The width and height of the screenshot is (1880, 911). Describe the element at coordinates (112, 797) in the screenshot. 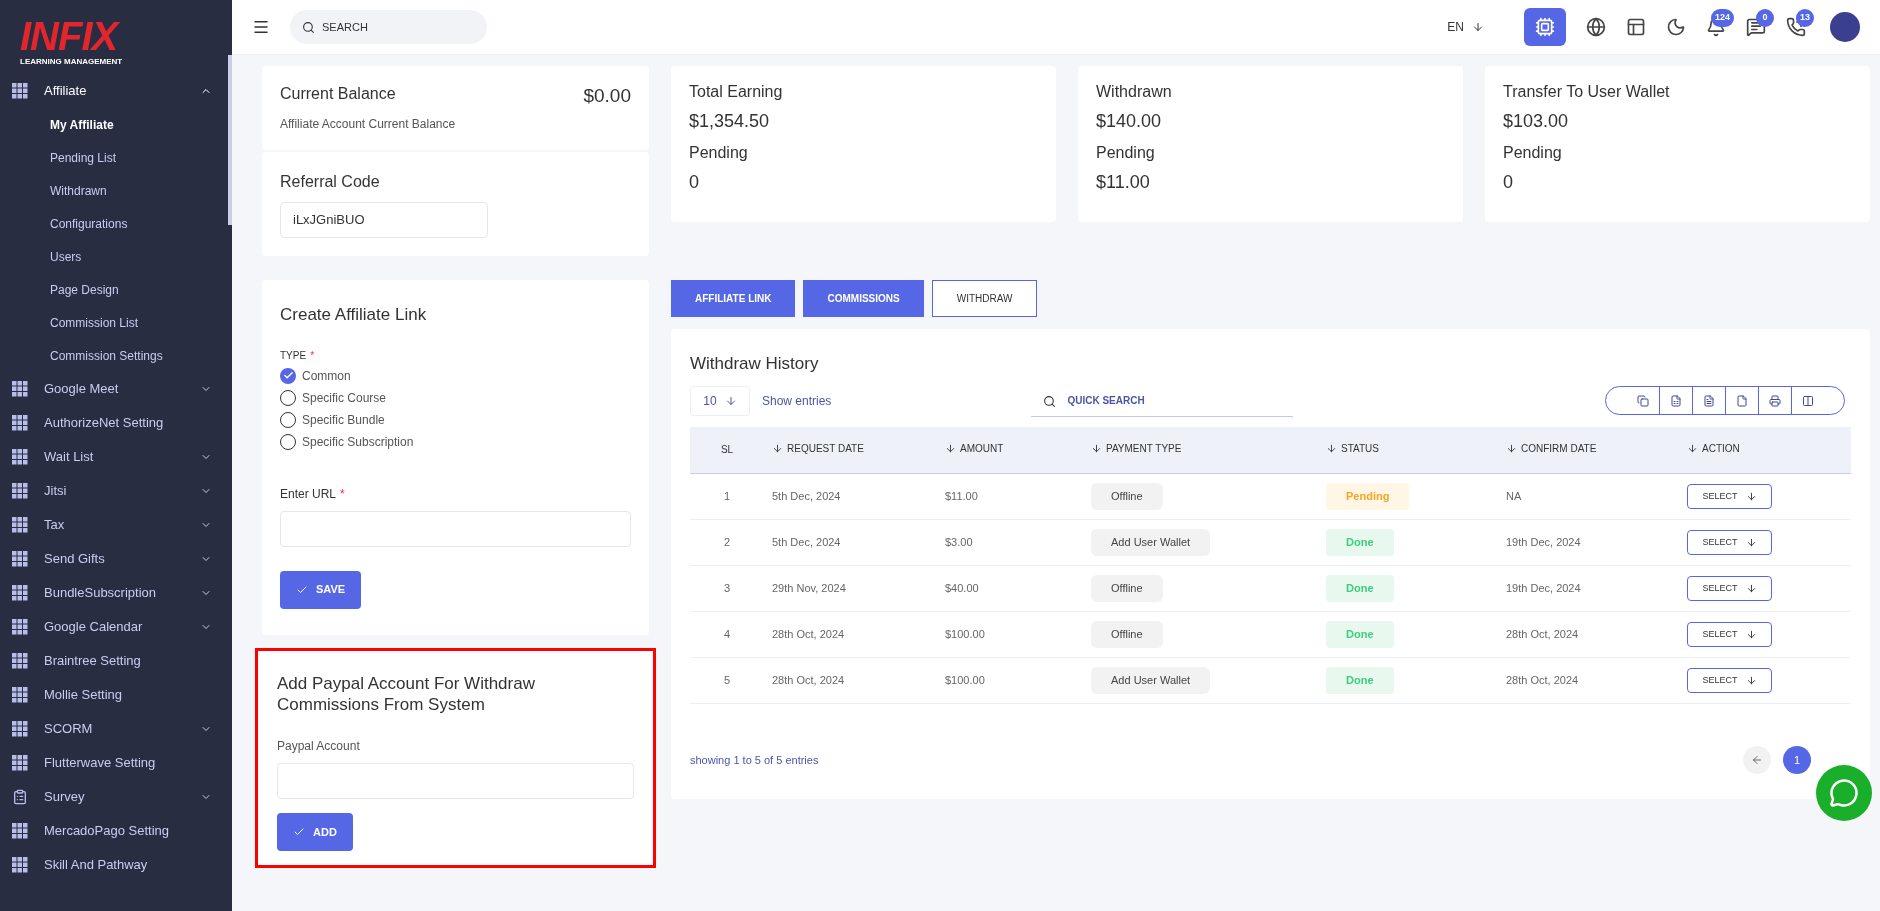

I see `sidebar-item: Survey` at that location.